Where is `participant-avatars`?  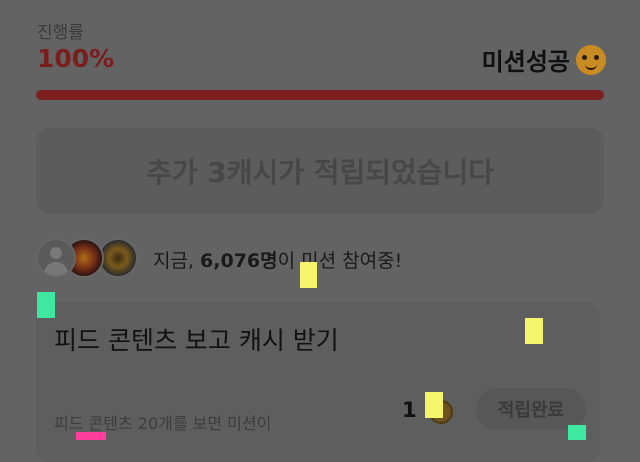 participant-avatars is located at coordinates (91, 259).